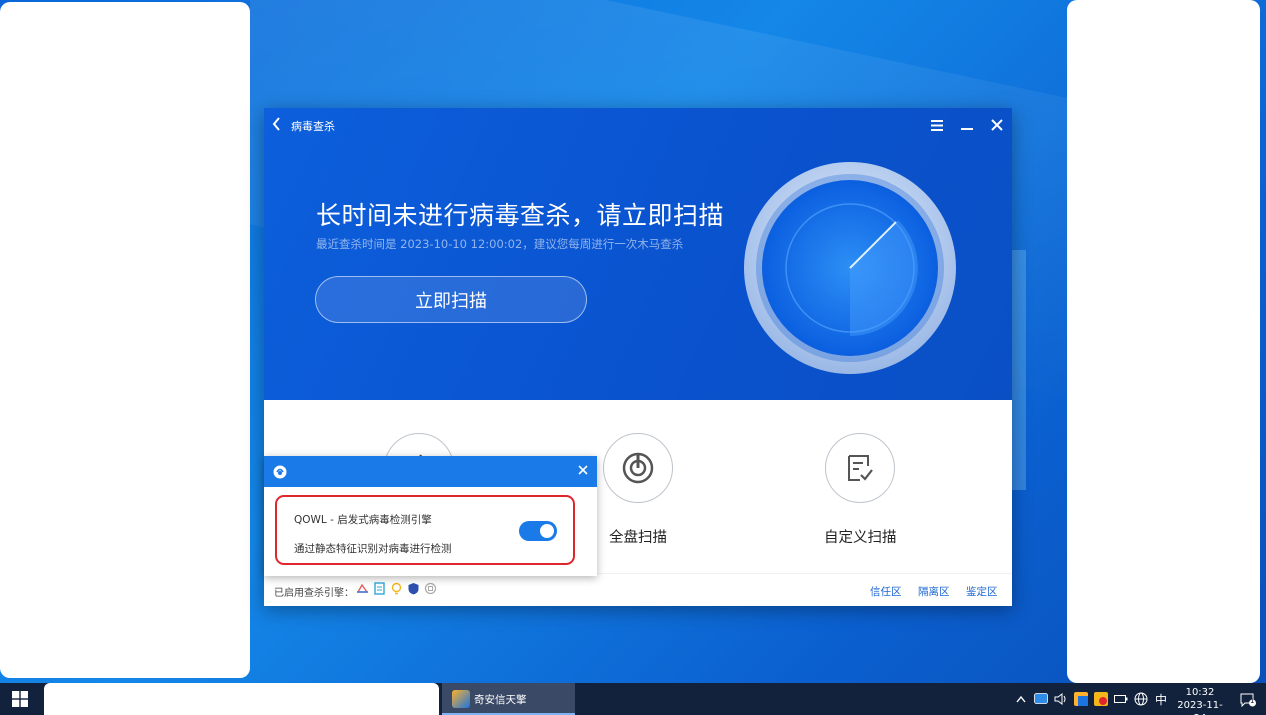  I want to click on cloud-engine-icon, so click(362, 588).